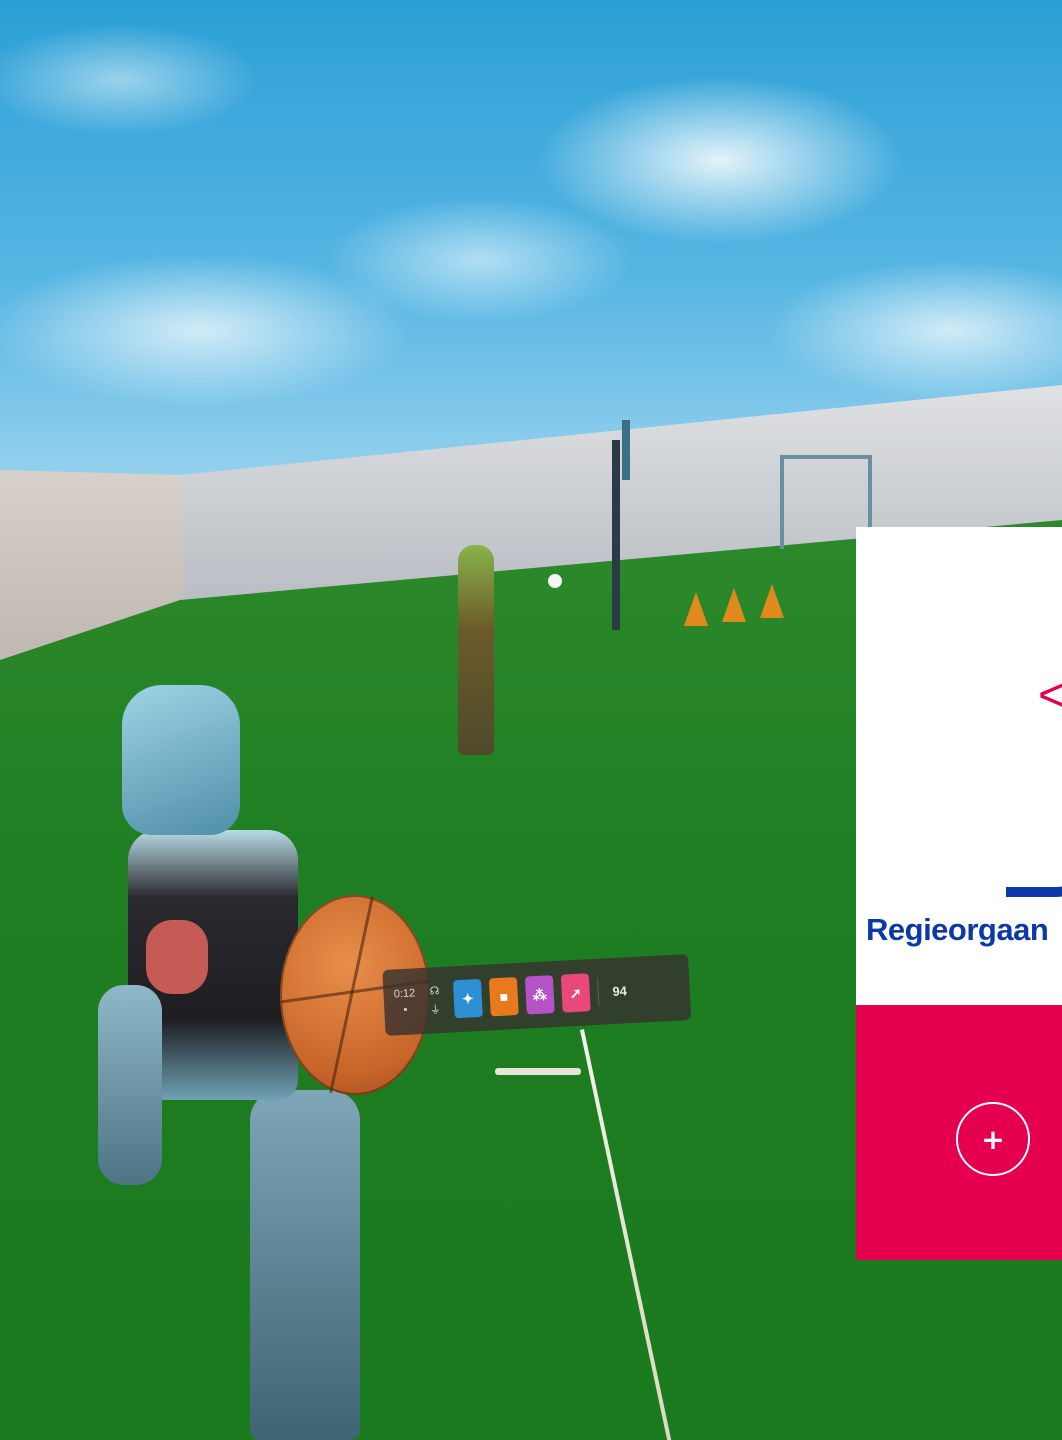  I want to click on logo-swoosh-icon, so click(1034, 872).